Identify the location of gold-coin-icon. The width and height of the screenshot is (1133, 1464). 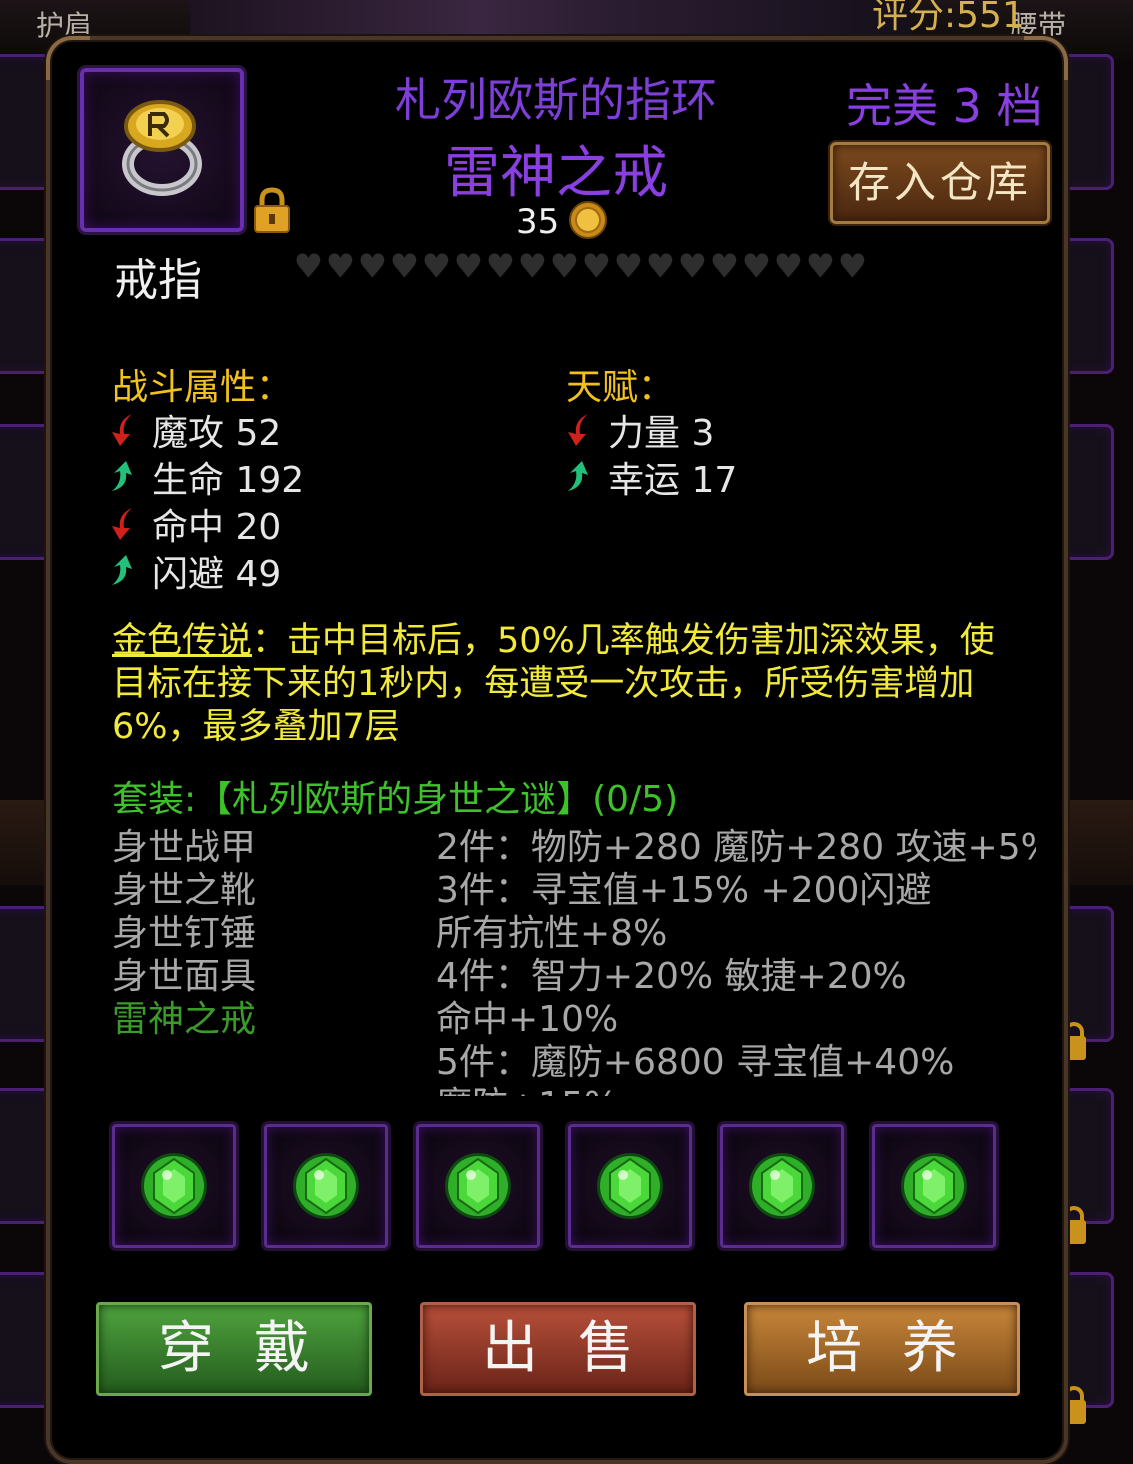
(588, 220).